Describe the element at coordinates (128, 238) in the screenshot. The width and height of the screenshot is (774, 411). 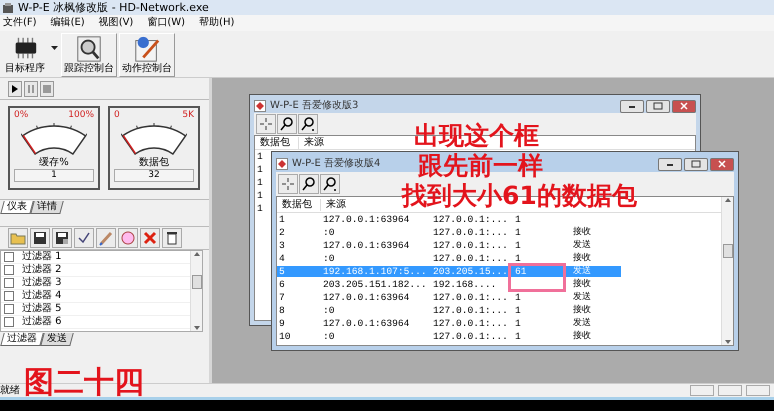
I see `circle-icon` at that location.